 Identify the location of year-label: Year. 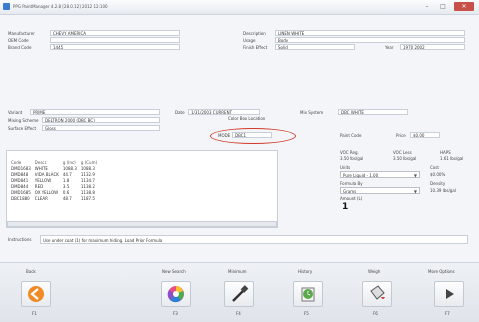
(389, 47).